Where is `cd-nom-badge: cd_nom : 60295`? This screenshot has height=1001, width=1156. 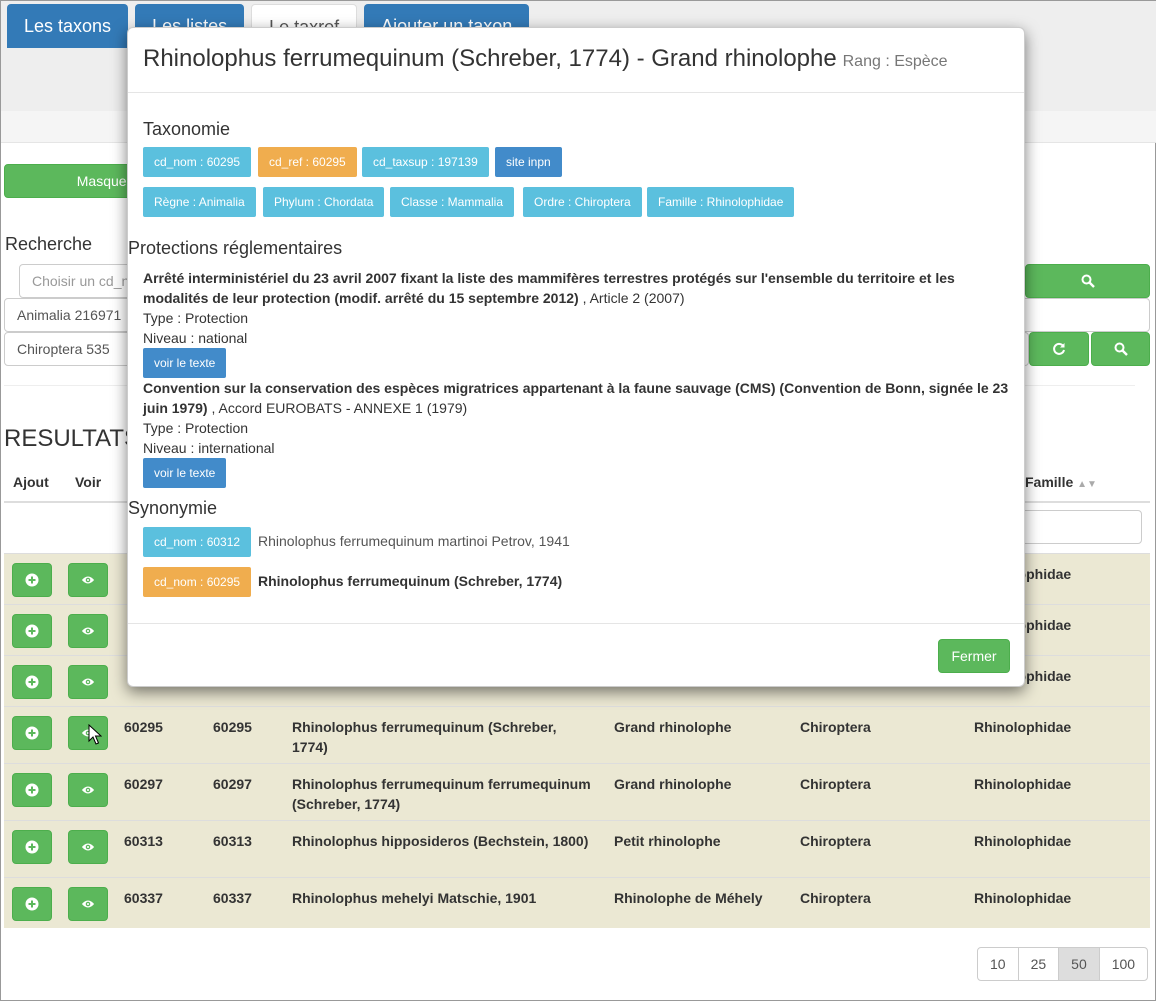
cd-nom-badge: cd_nom : 60295 is located at coordinates (197, 162).